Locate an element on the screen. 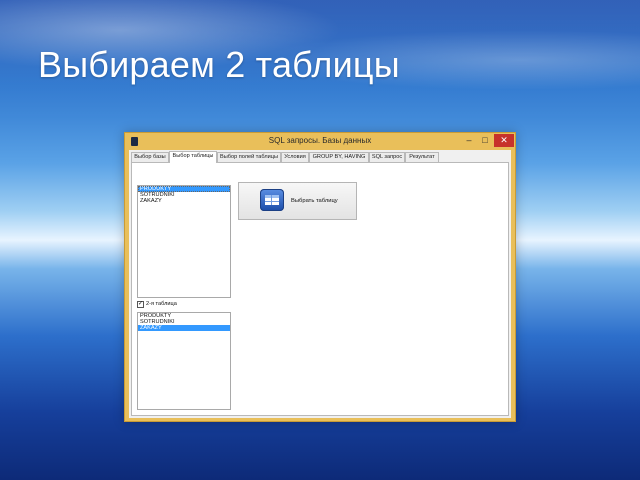 This screenshot has height=480, width=640. tab-sql-query: SQL запрос is located at coordinates (387, 157).